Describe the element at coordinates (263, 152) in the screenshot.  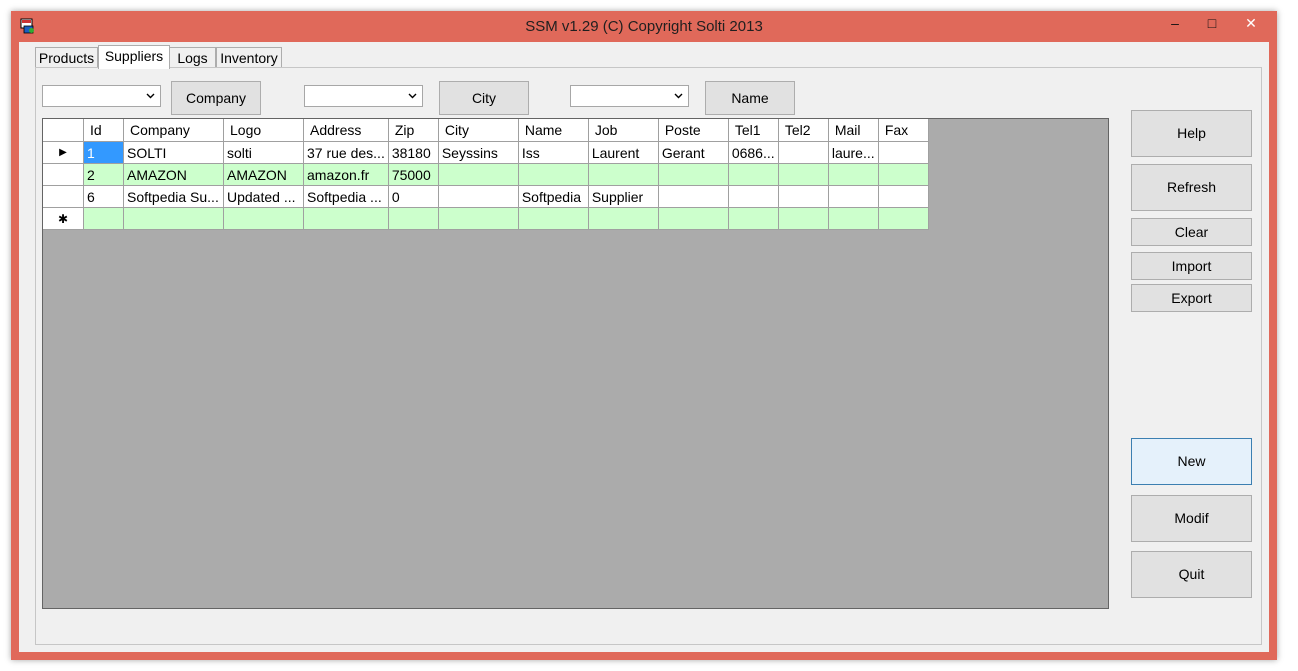
I see `table-cell: solti` at that location.